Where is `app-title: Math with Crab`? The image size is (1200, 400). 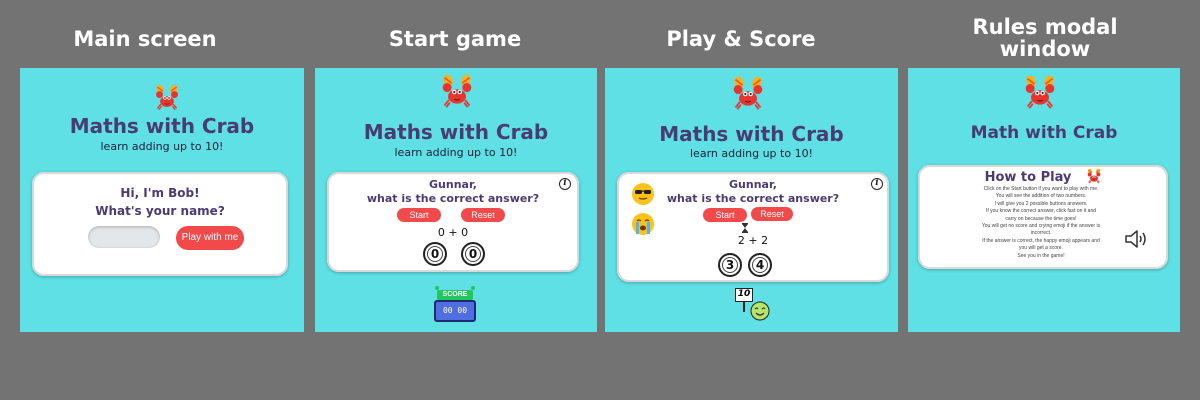
app-title: Math with Crab is located at coordinates (1044, 133).